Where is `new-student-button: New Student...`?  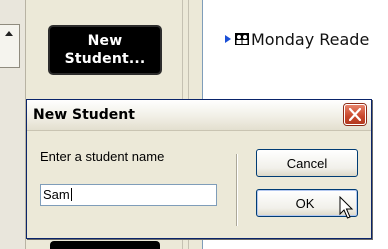 new-student-button: New Student... is located at coordinates (105, 50).